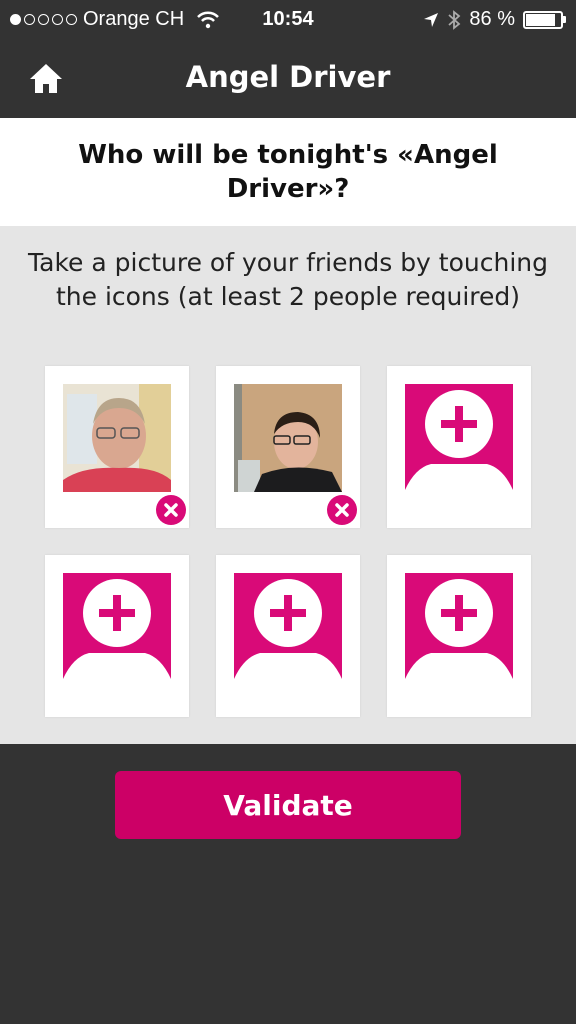  What do you see at coordinates (288, 20) in the screenshot?
I see `status-bar: Orange CH 10:54 86 %` at bounding box center [288, 20].